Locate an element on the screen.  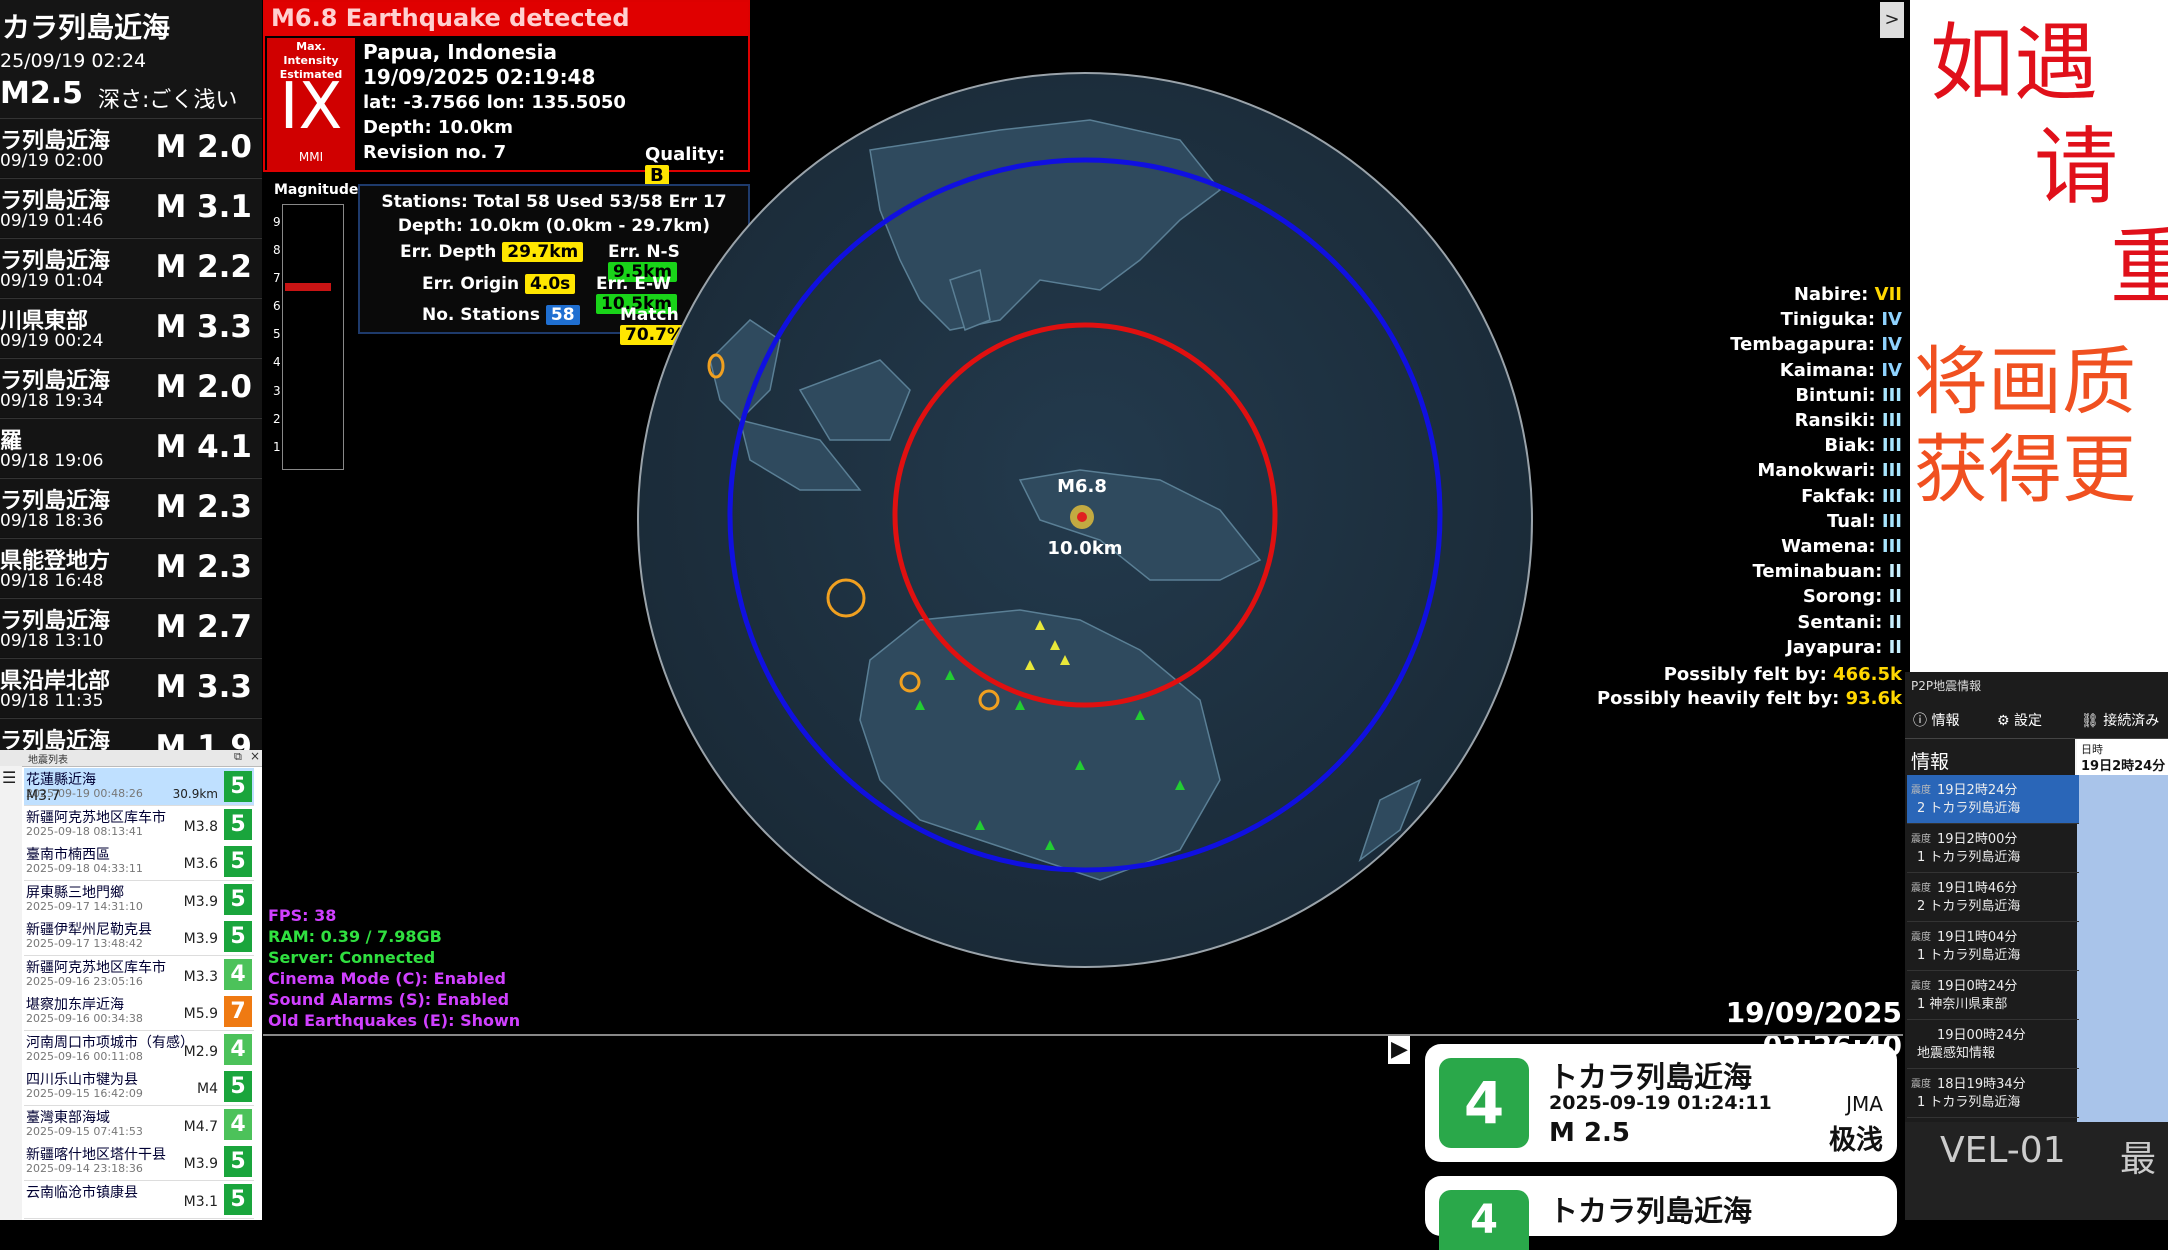
felt-place: Manokwari: III is located at coordinates (1829, 471).